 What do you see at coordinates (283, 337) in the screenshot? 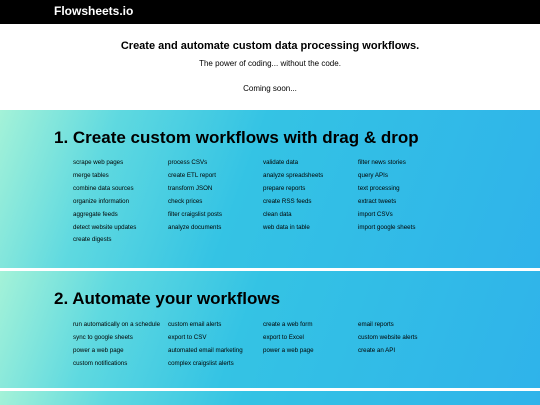
I see `list-item: export to Excel` at bounding box center [283, 337].